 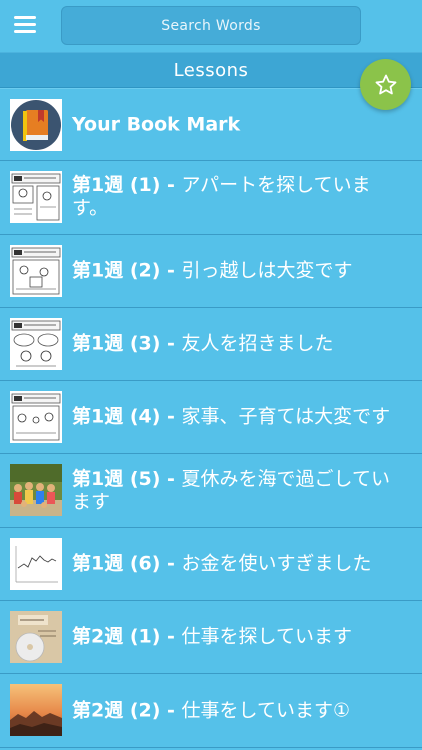 I want to click on section-header: Lessons, so click(x=211, y=70).